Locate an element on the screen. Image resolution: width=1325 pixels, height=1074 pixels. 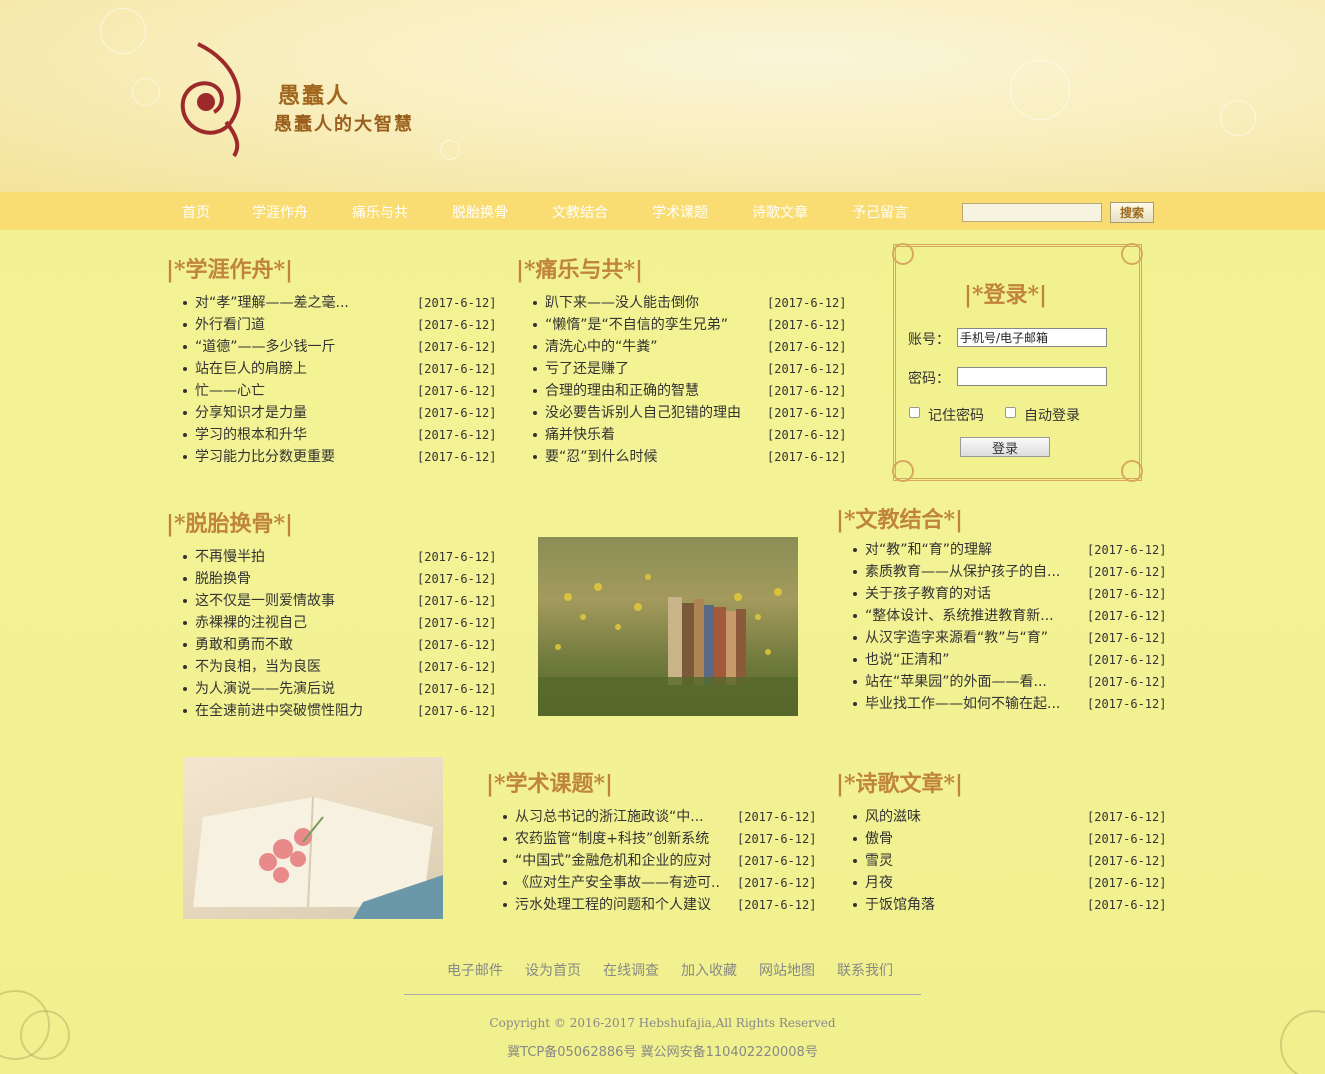
article-link: 从汉字造字来源看“教”与“育” is located at coordinates (972, 638).